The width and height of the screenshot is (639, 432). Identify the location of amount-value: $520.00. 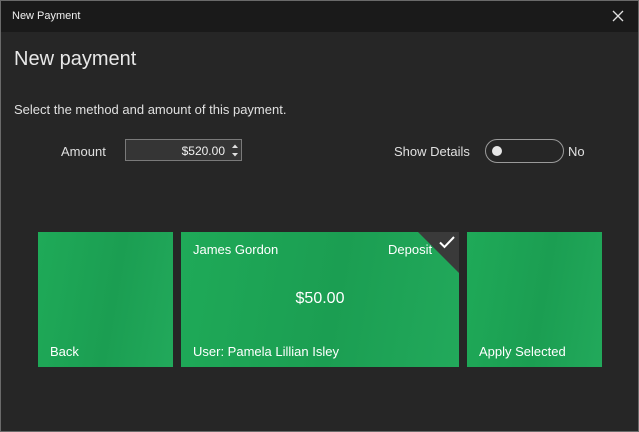
(203, 151).